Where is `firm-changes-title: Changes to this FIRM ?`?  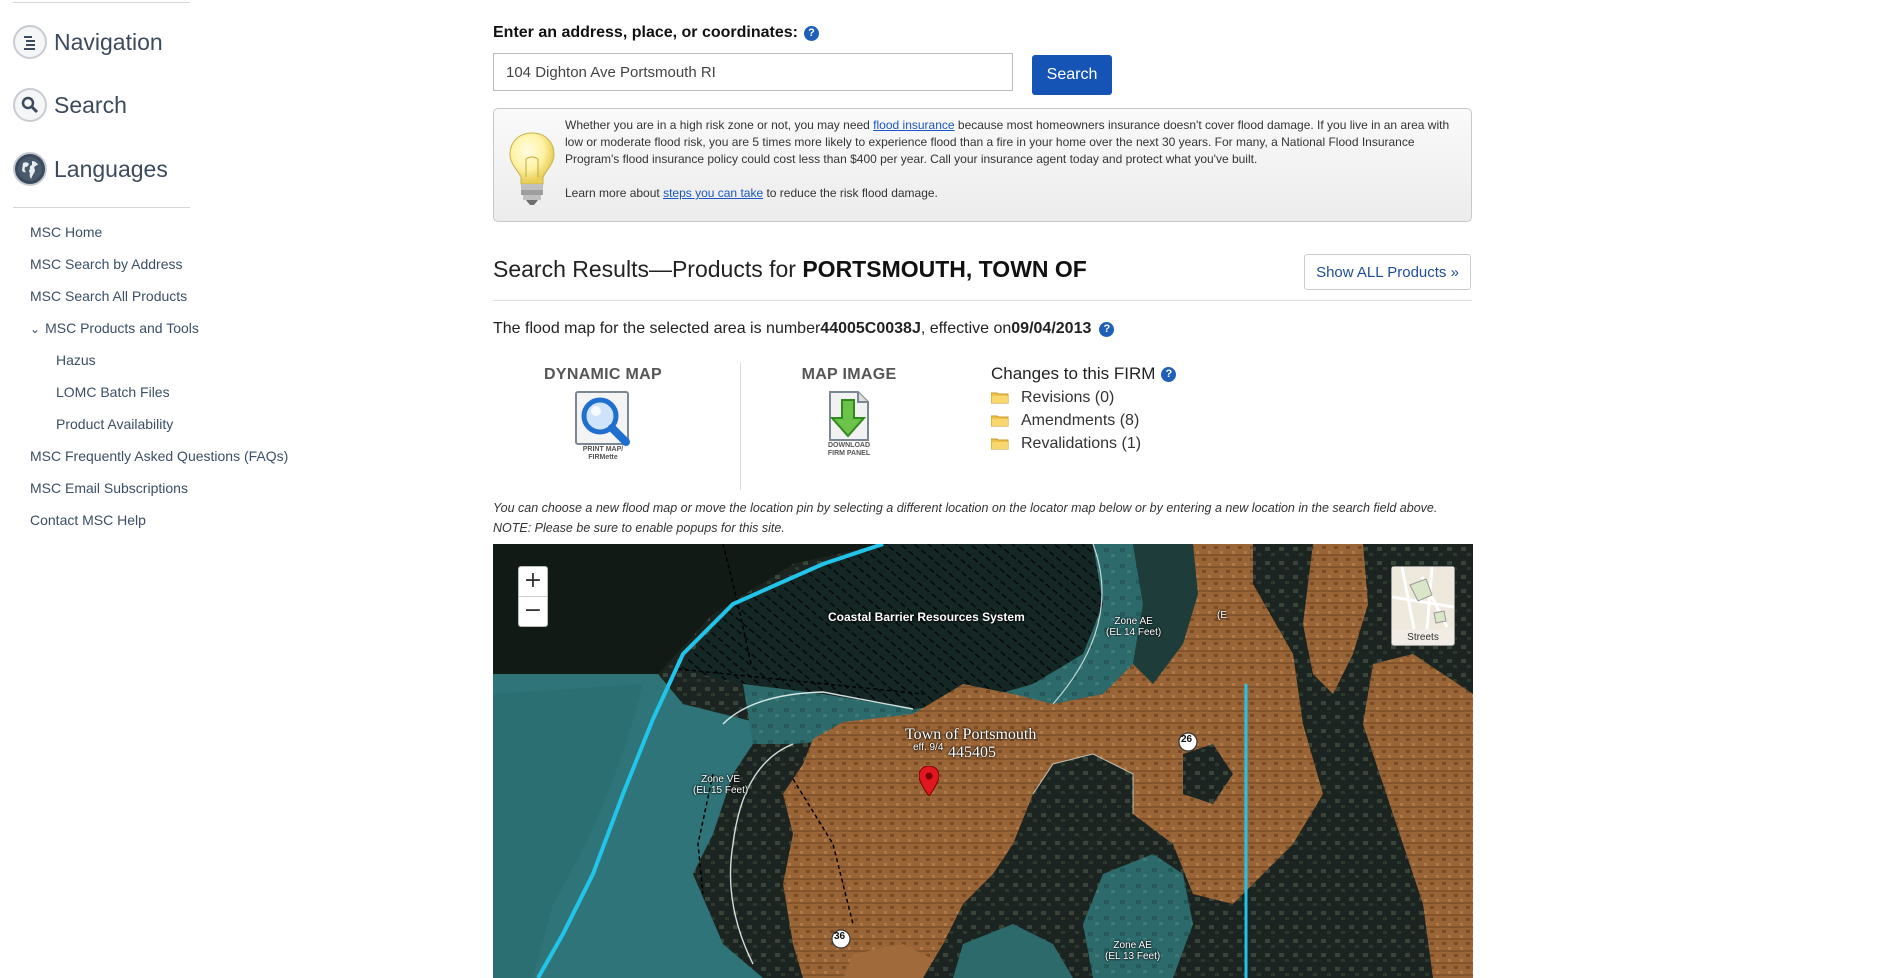 firm-changes-title: Changes to this FIRM ? is located at coordinates (1084, 374).